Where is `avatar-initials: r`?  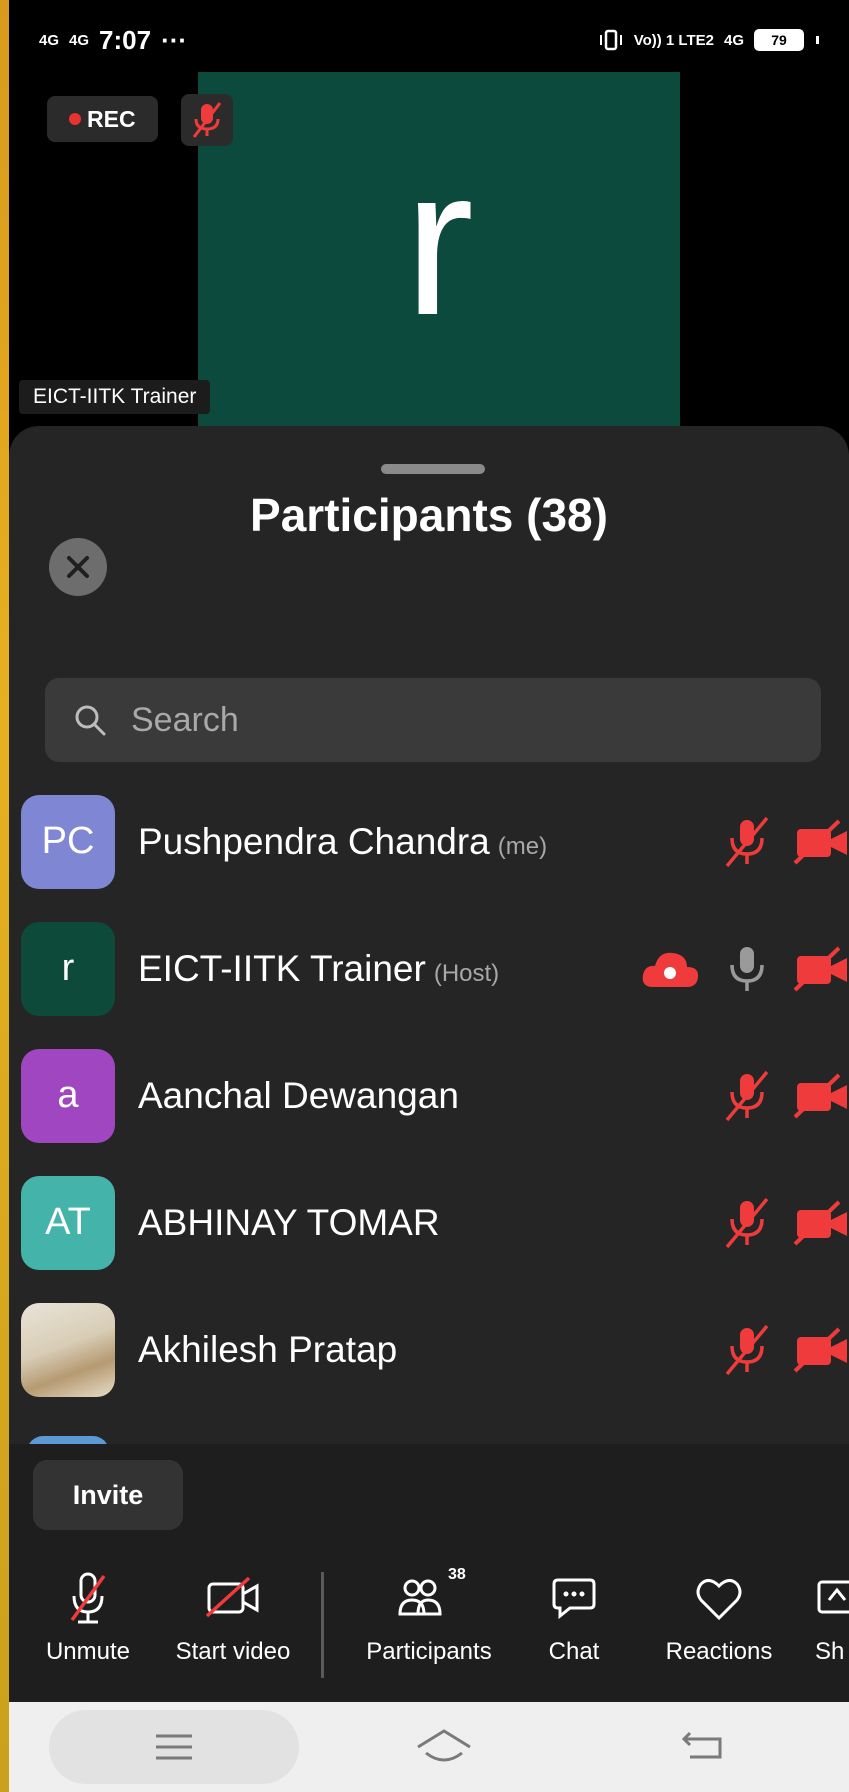
avatar-initials: r is located at coordinates (68, 968).